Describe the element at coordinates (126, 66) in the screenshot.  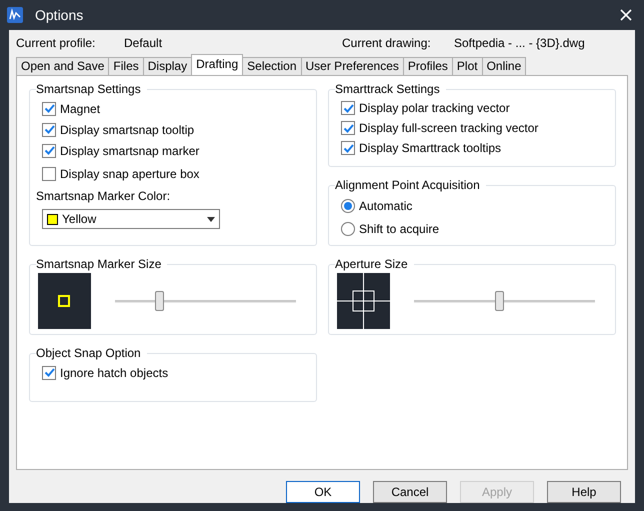
I see `tab: Files` at that location.